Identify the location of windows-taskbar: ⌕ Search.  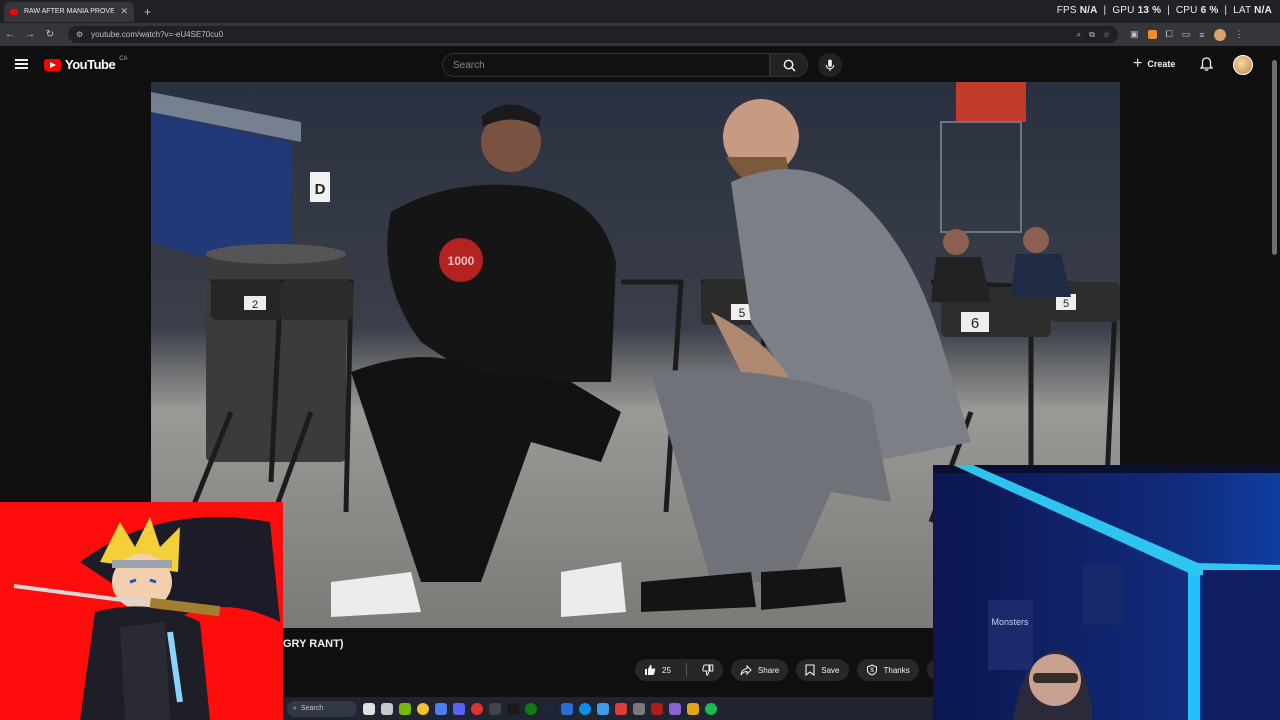
(608, 708).